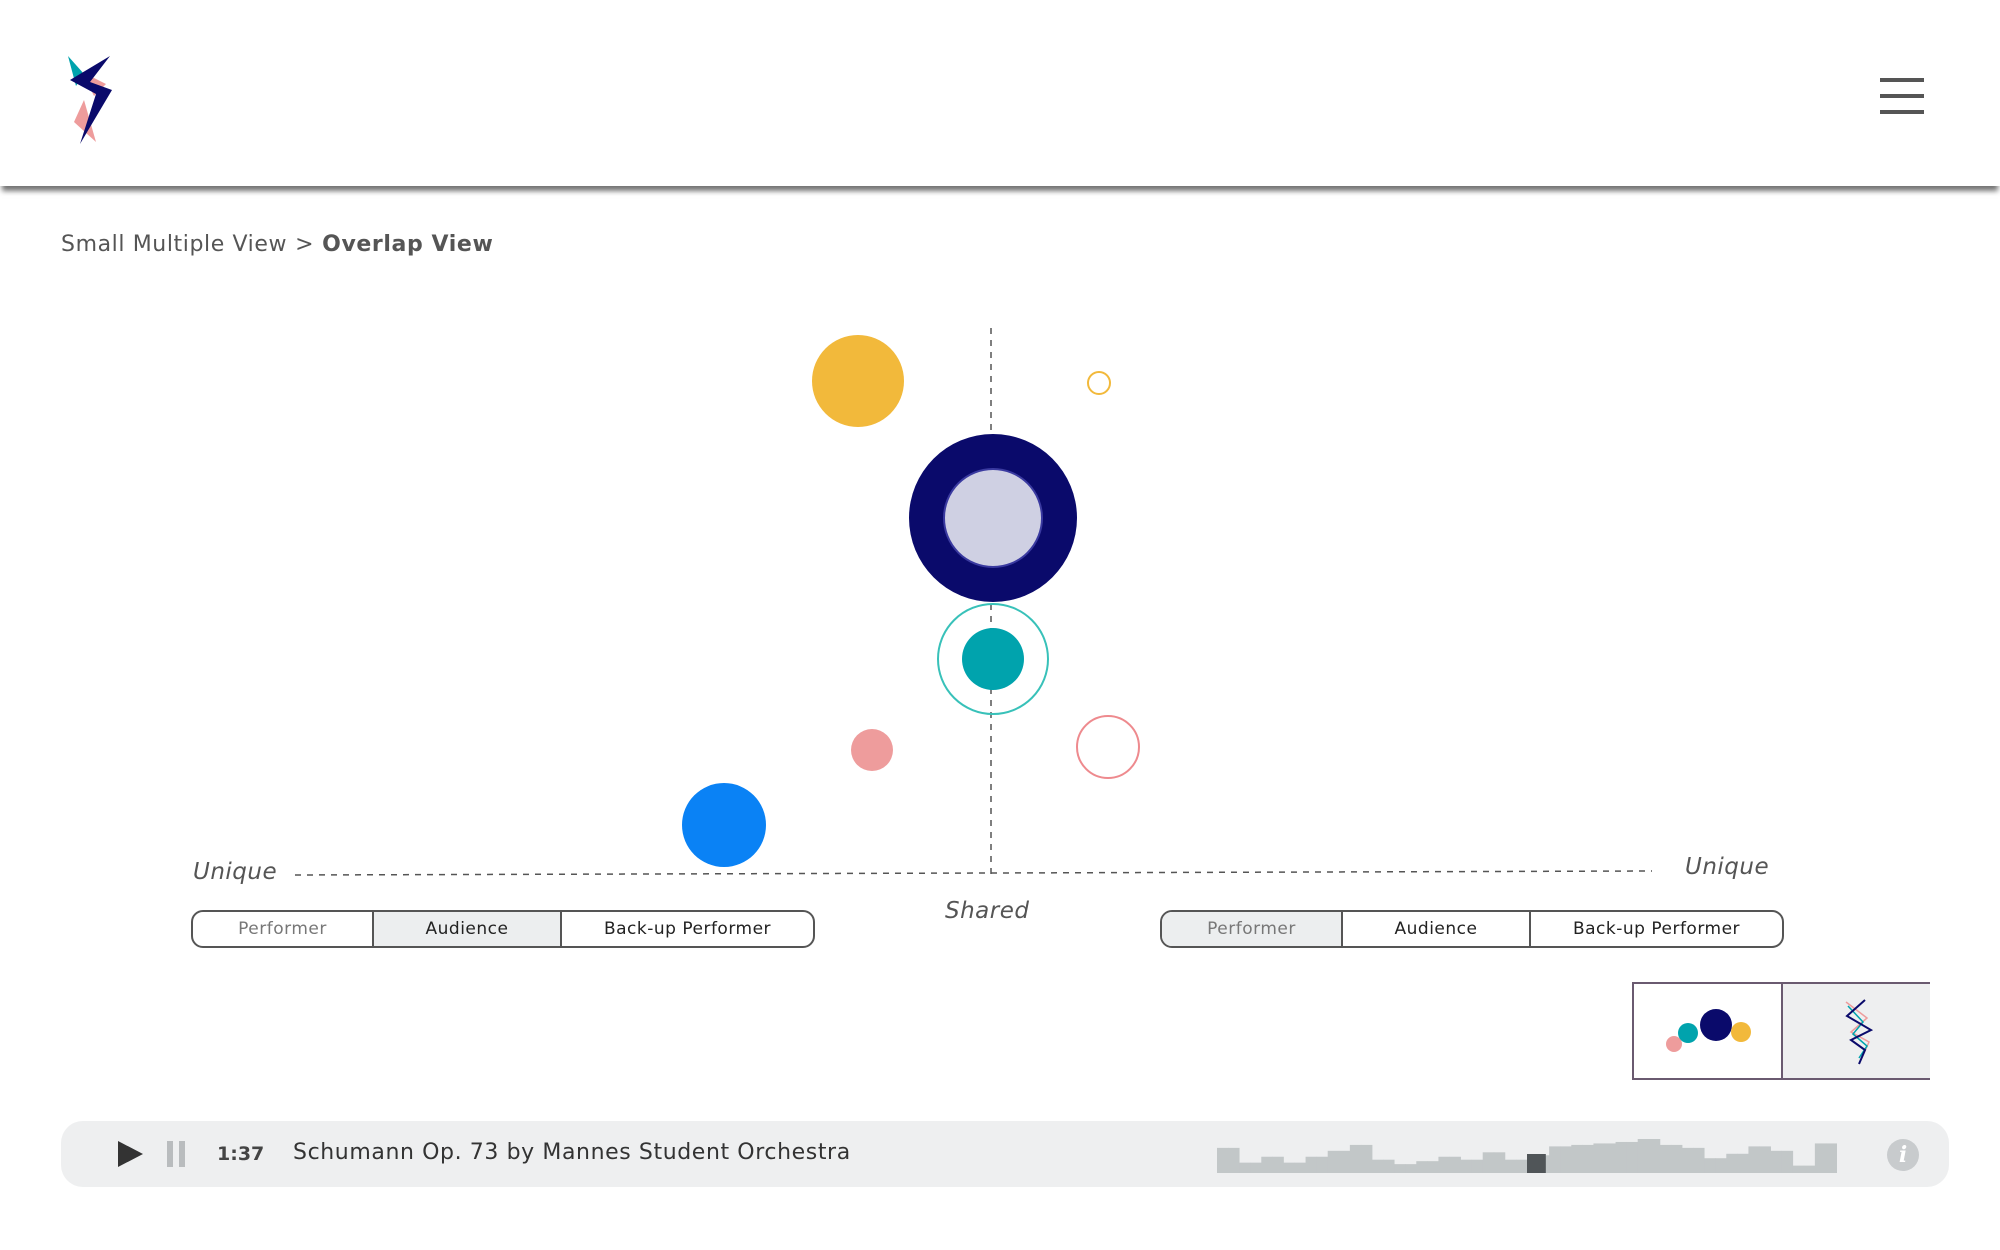 This screenshot has height=1250, width=2000. Describe the element at coordinates (1108, 747) in the screenshot. I see `pink-ring` at that location.